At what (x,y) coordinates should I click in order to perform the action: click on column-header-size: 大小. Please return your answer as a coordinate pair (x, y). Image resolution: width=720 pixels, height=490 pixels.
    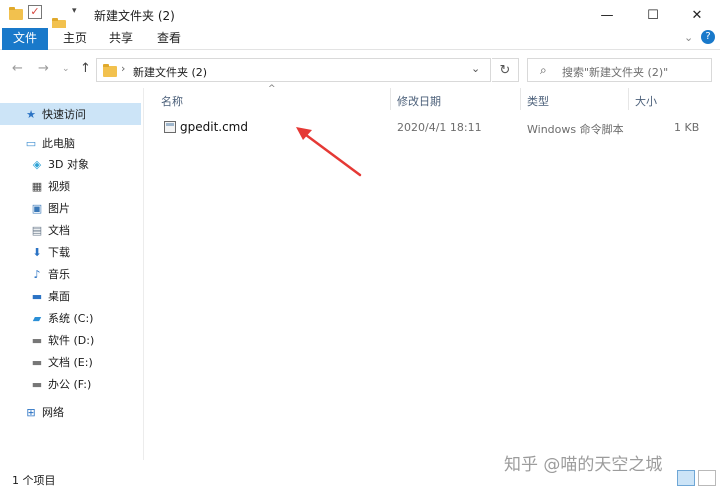
    Looking at the image, I should click on (646, 101).